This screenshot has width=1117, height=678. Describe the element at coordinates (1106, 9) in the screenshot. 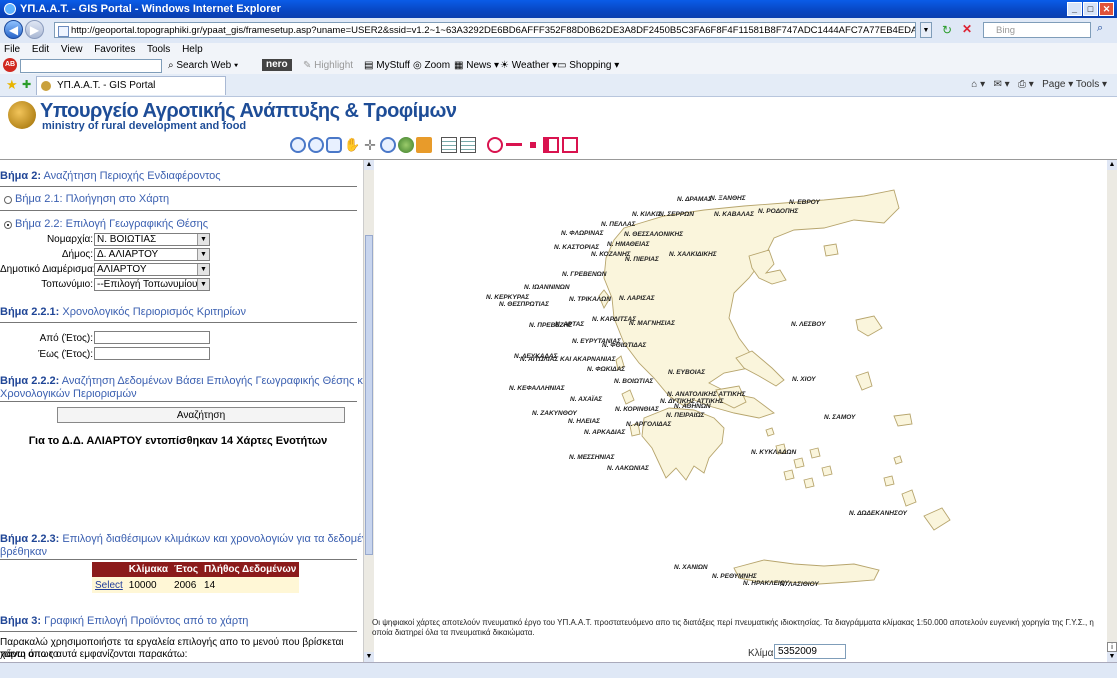

I see `close-button: ✕` at that location.